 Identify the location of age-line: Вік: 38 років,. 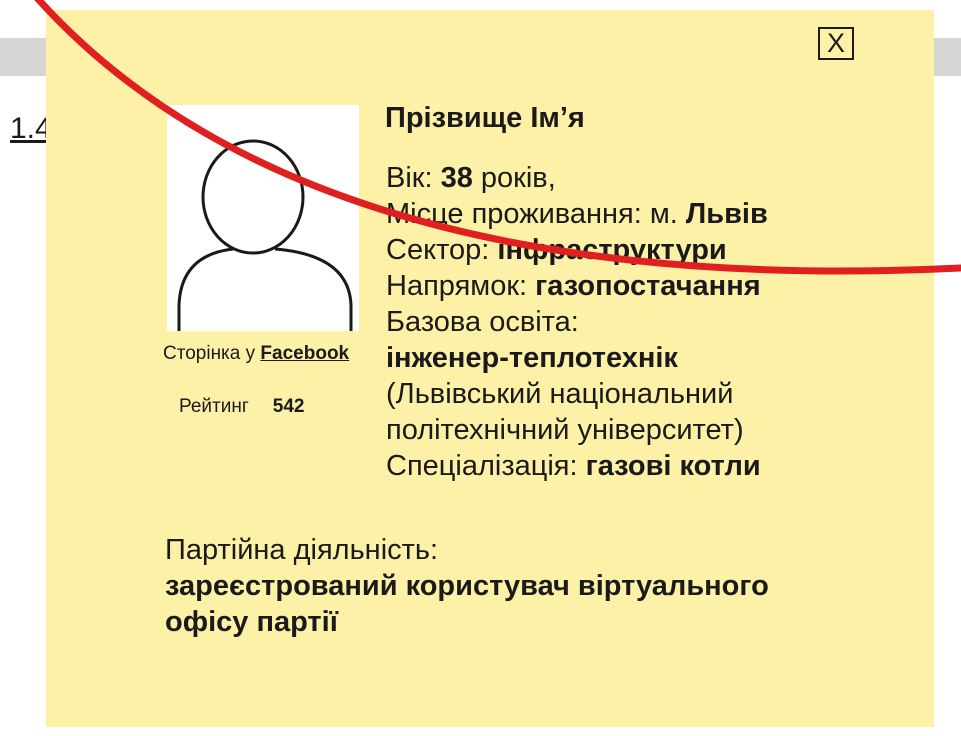
(577, 178).